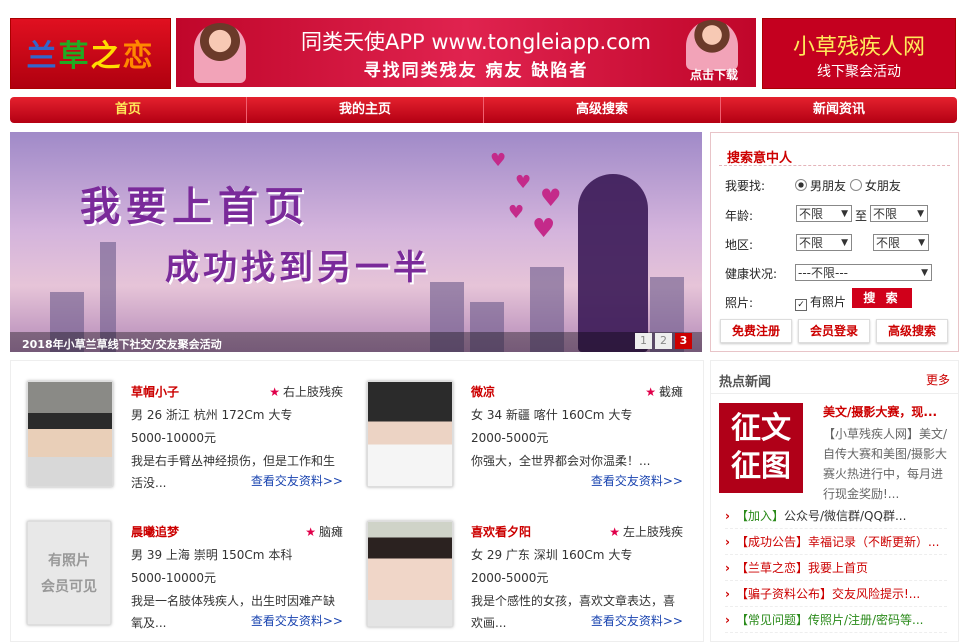  What do you see at coordinates (90, 53) in the screenshot?
I see `site-logo: 兰草之恋` at bounding box center [90, 53].